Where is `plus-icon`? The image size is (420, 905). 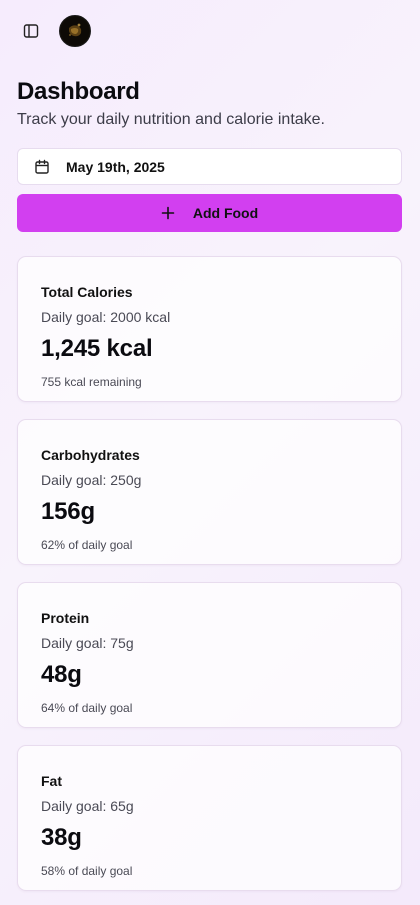 plus-icon is located at coordinates (168, 213).